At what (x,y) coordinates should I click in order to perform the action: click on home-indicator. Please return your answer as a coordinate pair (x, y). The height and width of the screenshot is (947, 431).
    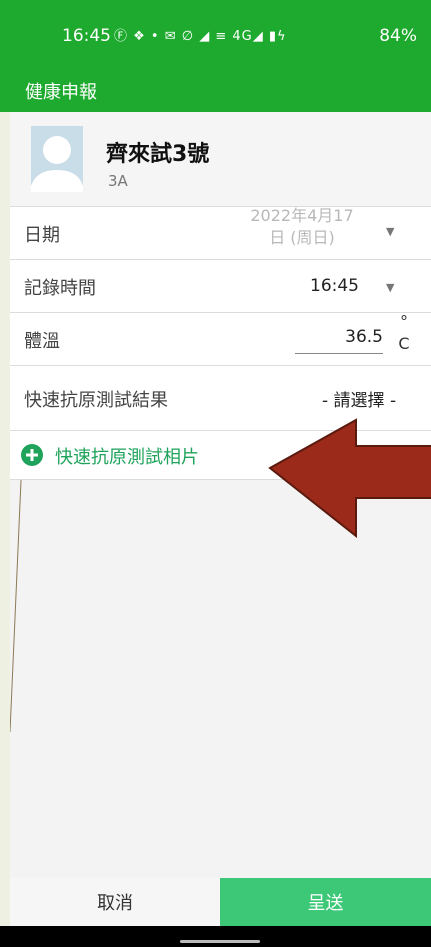
    Looking at the image, I should click on (220, 941).